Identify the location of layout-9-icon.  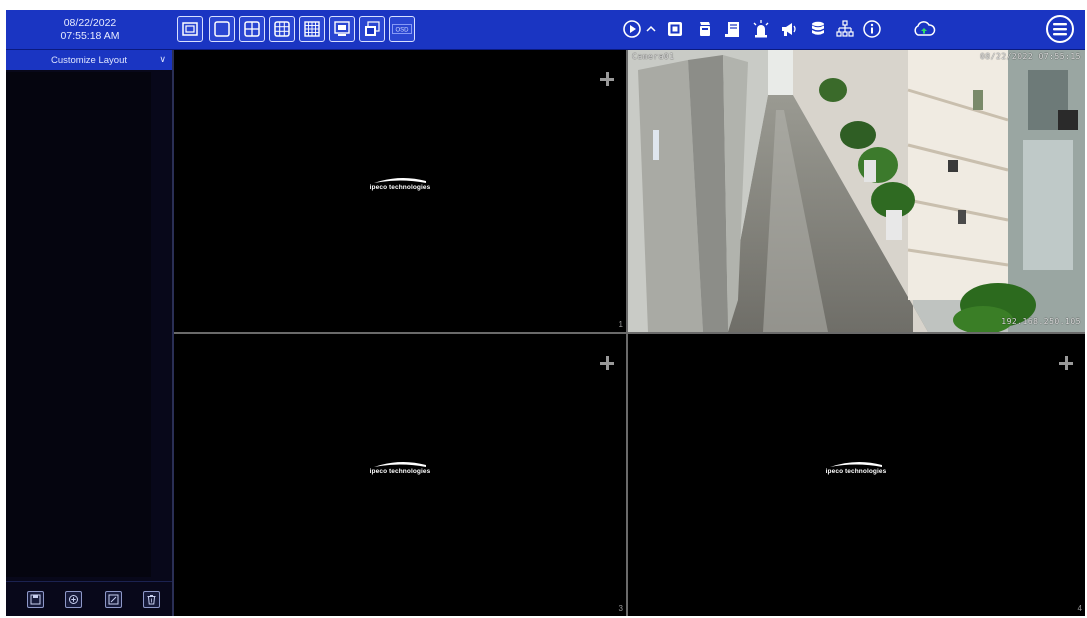
(282, 29).